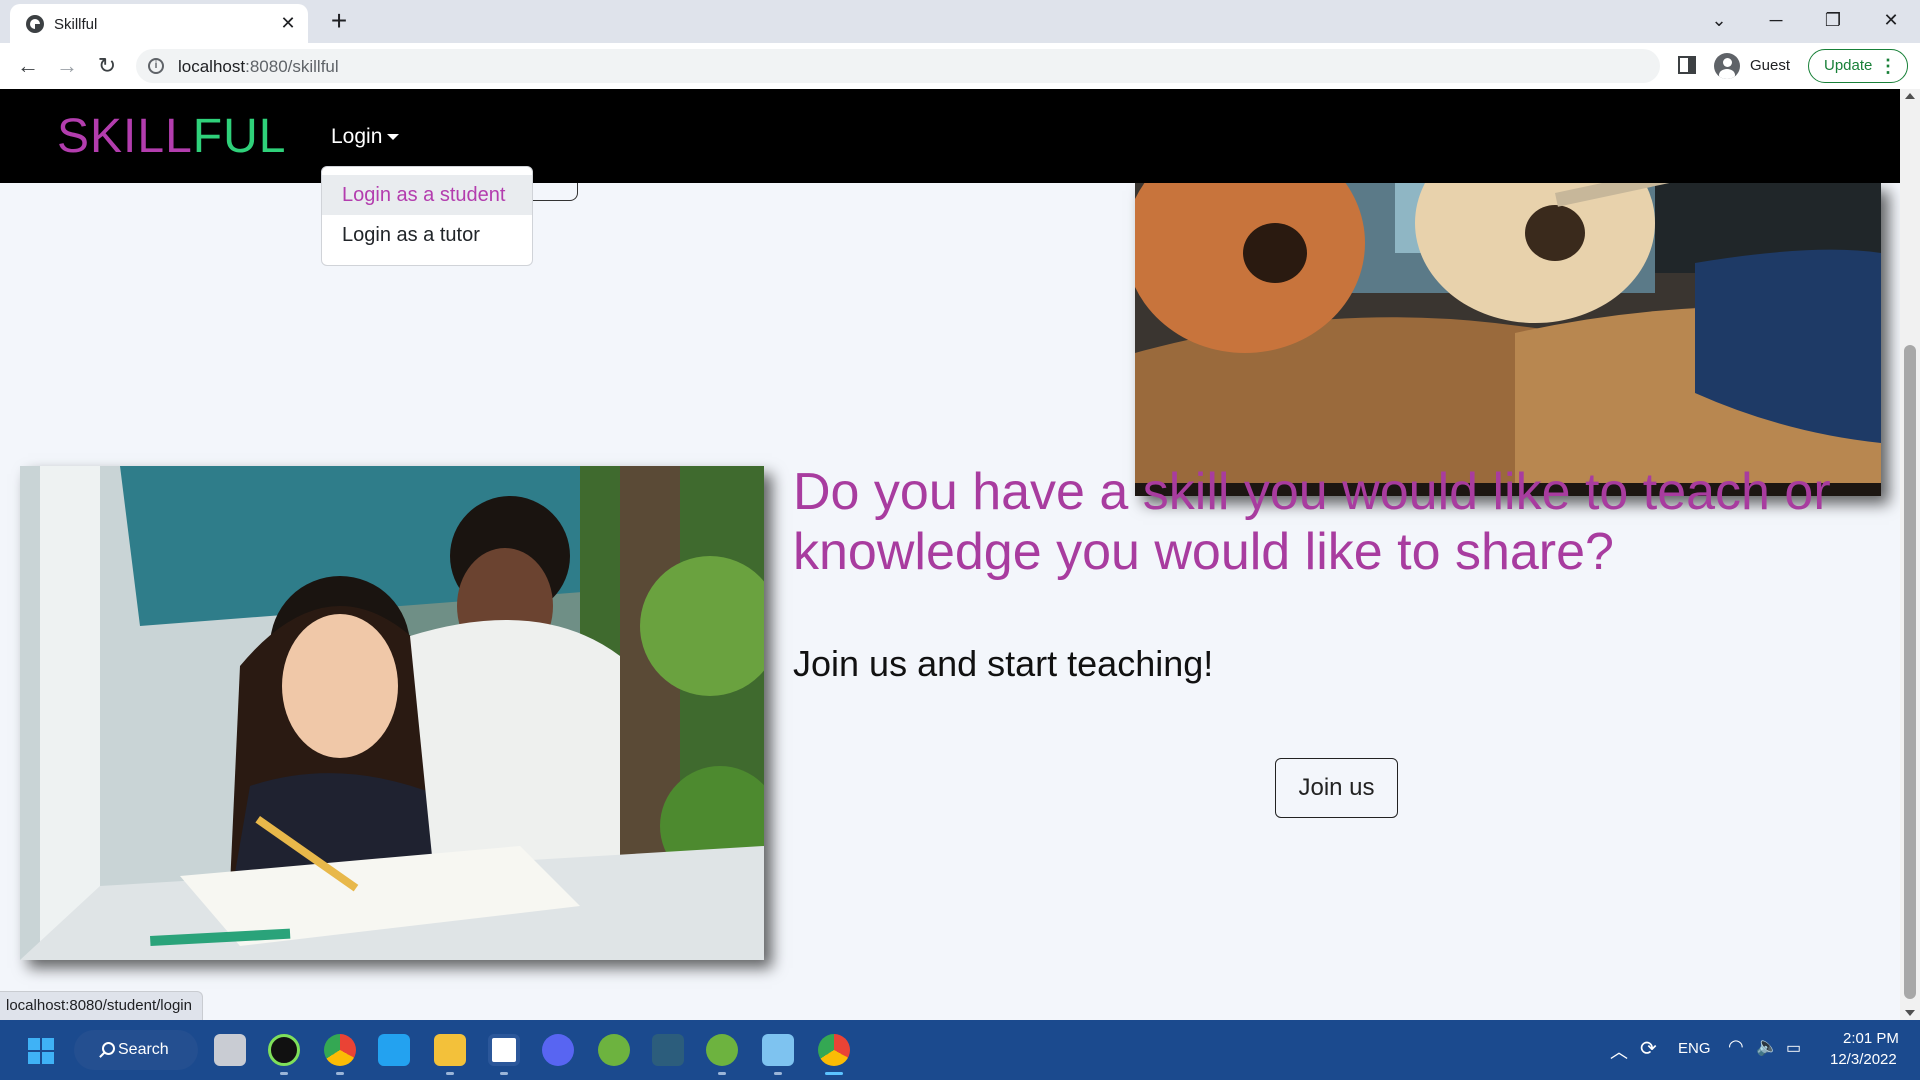 This screenshot has width=1920, height=1080. What do you see at coordinates (76, 24) in the screenshot?
I see `tab-title: Skillful` at bounding box center [76, 24].